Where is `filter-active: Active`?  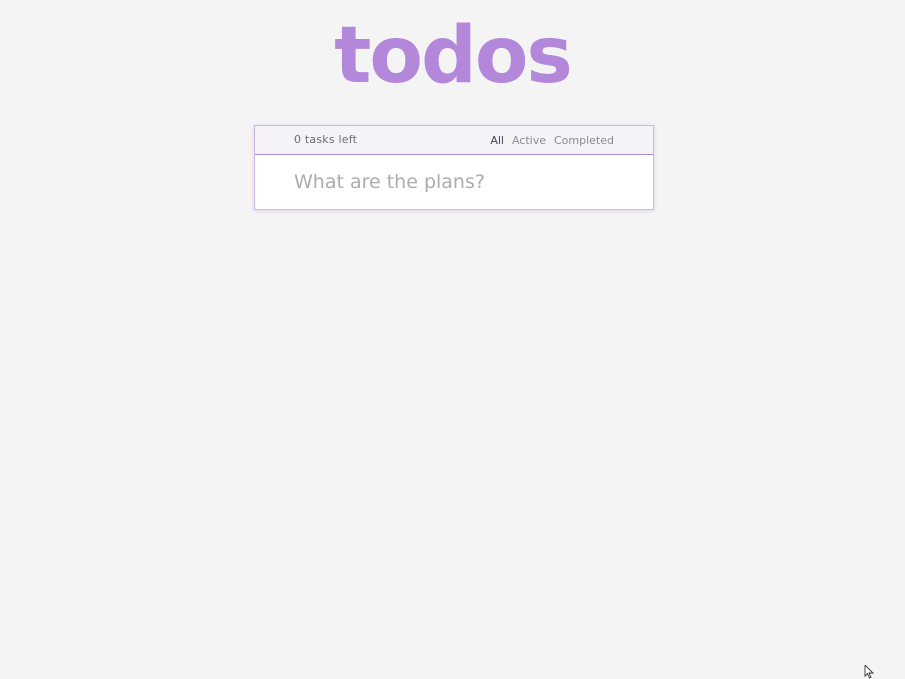 filter-active: Active is located at coordinates (529, 140).